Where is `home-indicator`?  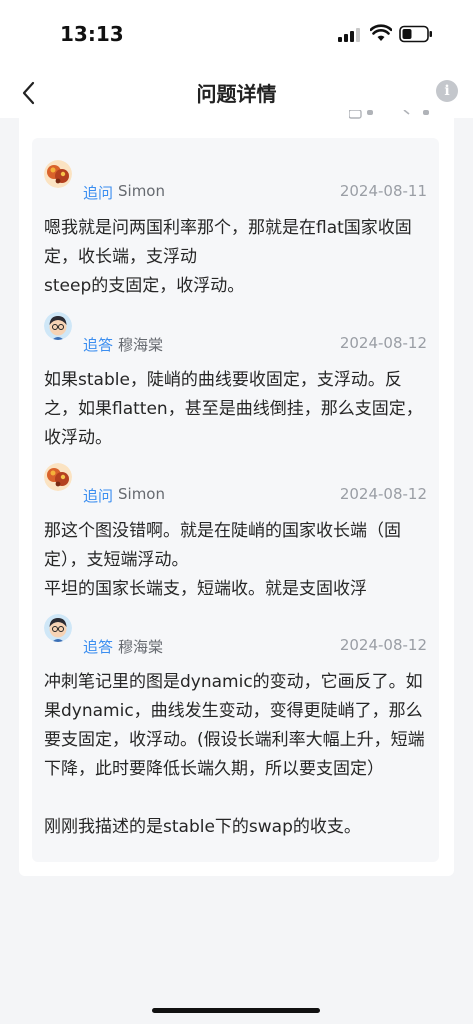
home-indicator is located at coordinates (236, 1010).